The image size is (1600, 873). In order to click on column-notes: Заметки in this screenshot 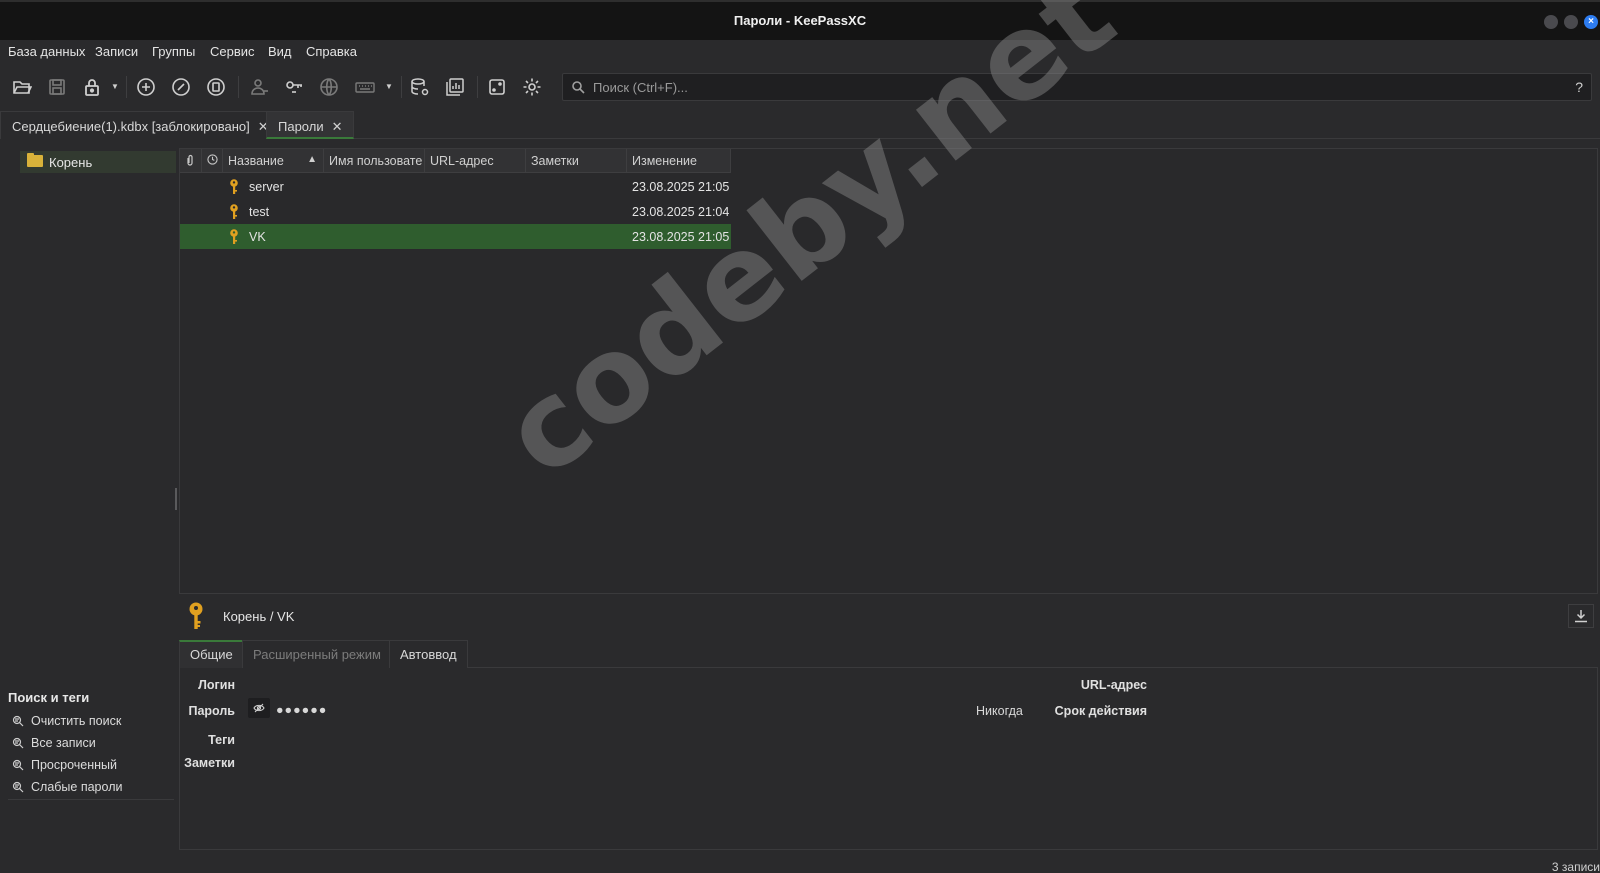, I will do `click(576, 161)`.